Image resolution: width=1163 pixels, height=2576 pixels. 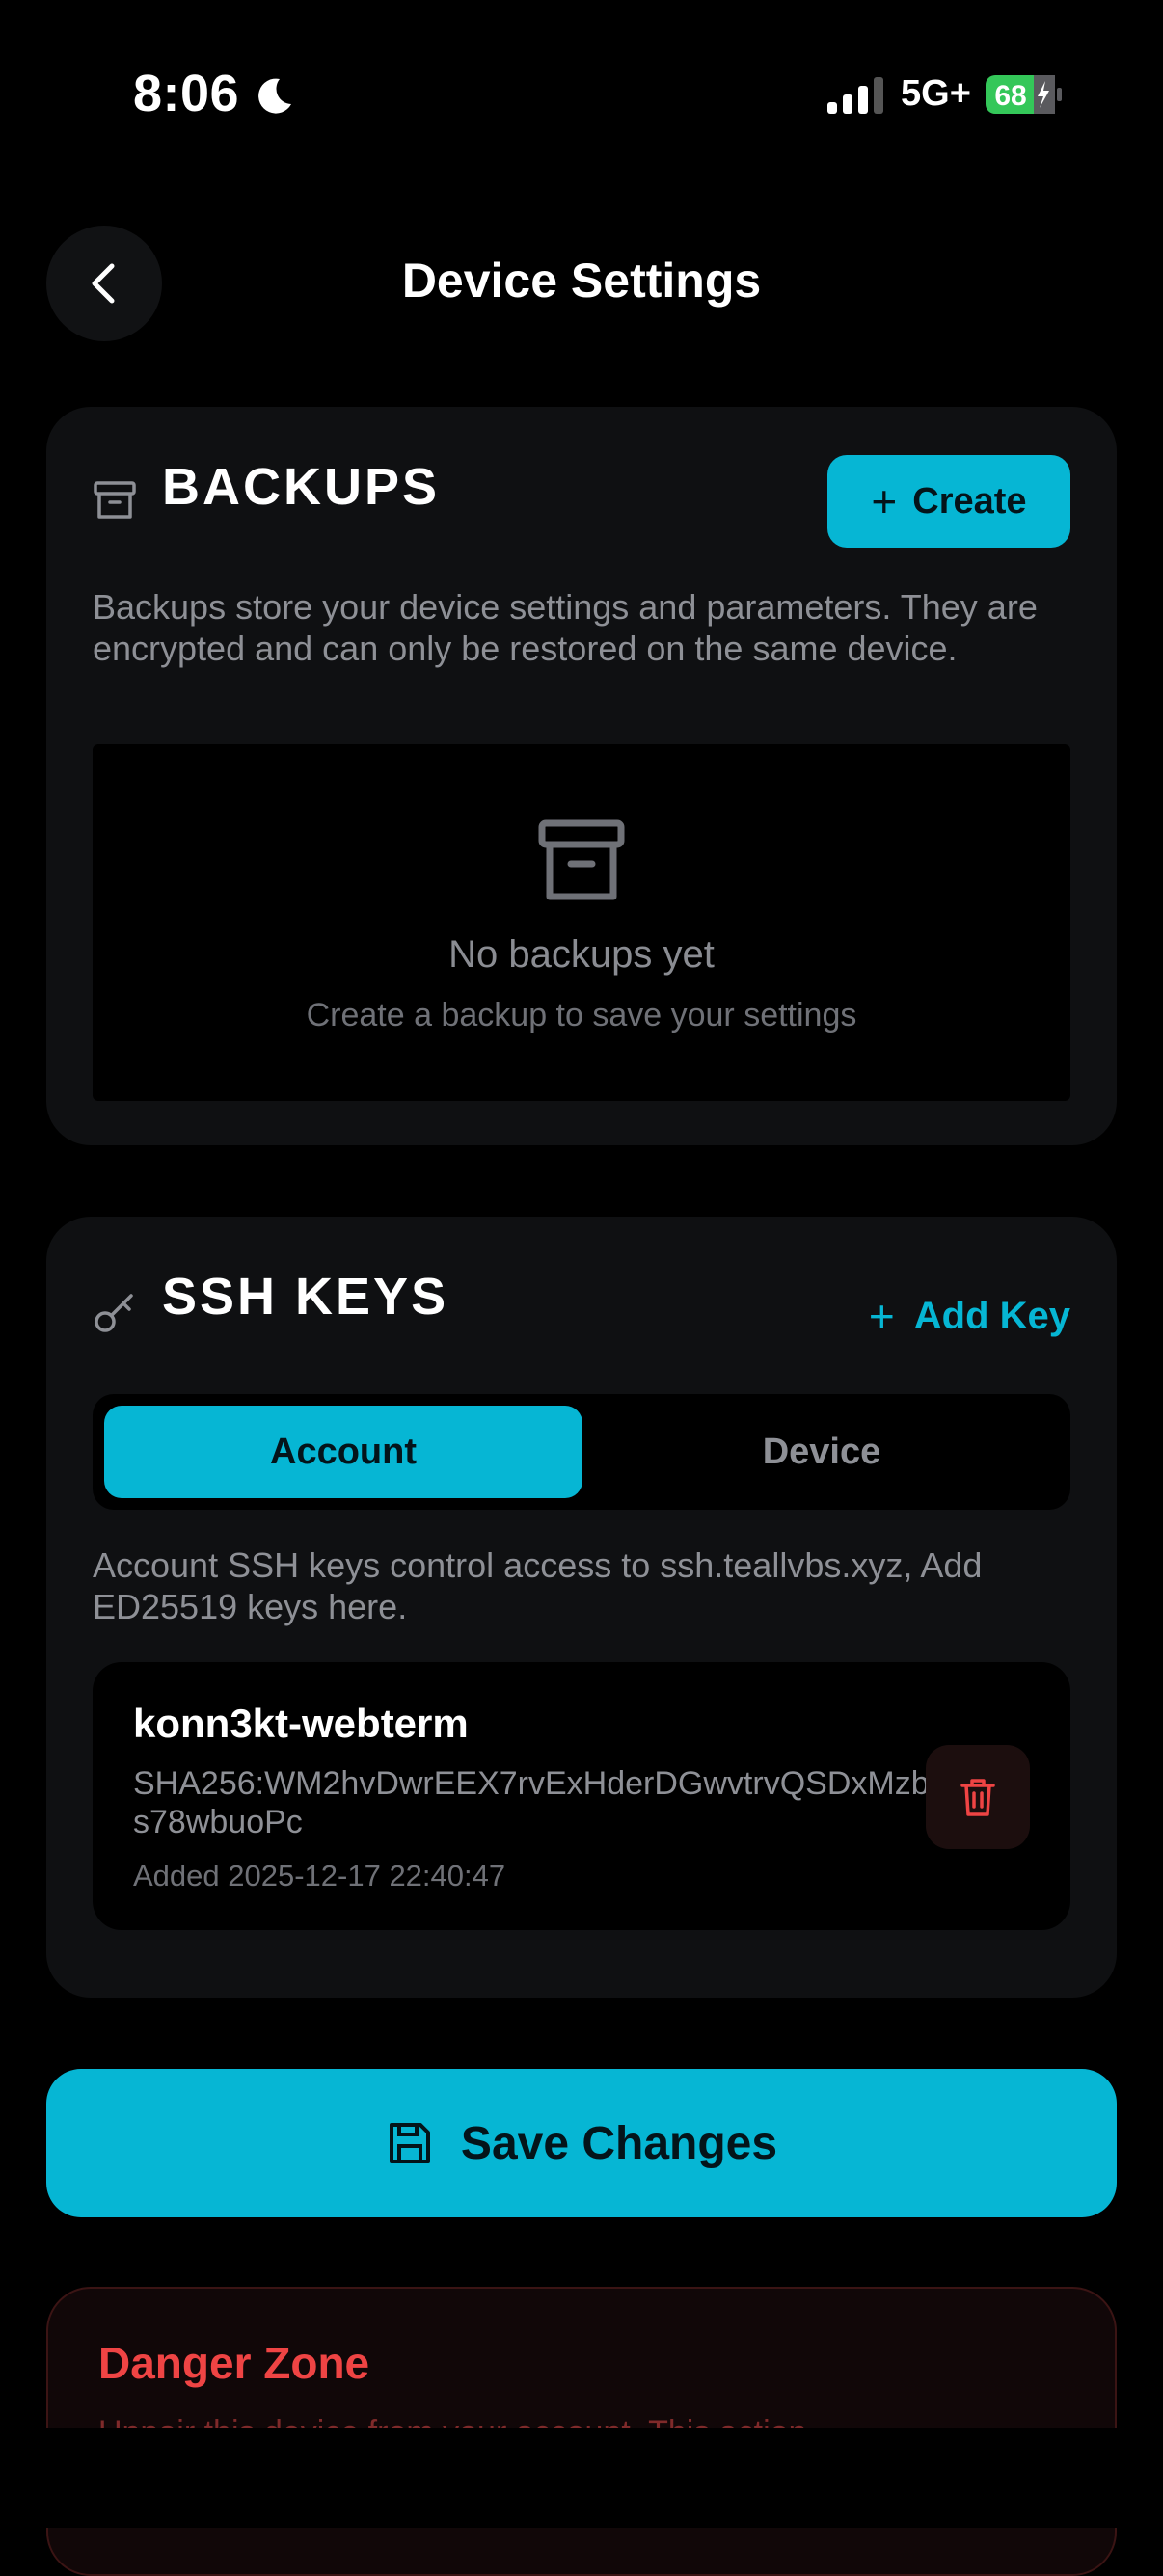 I want to click on tab-device: Device, so click(x=821, y=1452).